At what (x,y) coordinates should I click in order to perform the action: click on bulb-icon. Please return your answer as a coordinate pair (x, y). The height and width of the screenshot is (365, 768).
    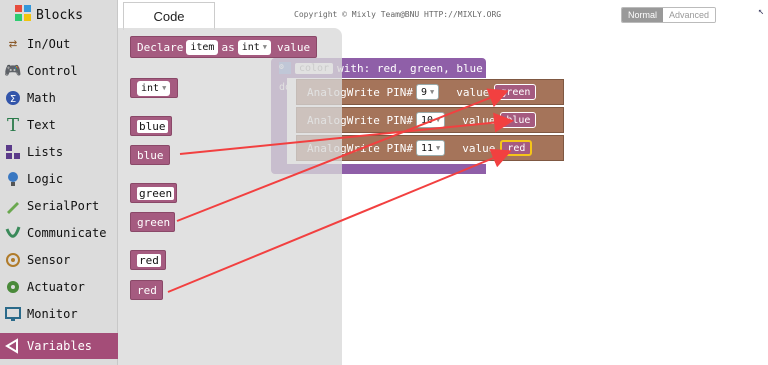
    Looking at the image, I should click on (13, 179).